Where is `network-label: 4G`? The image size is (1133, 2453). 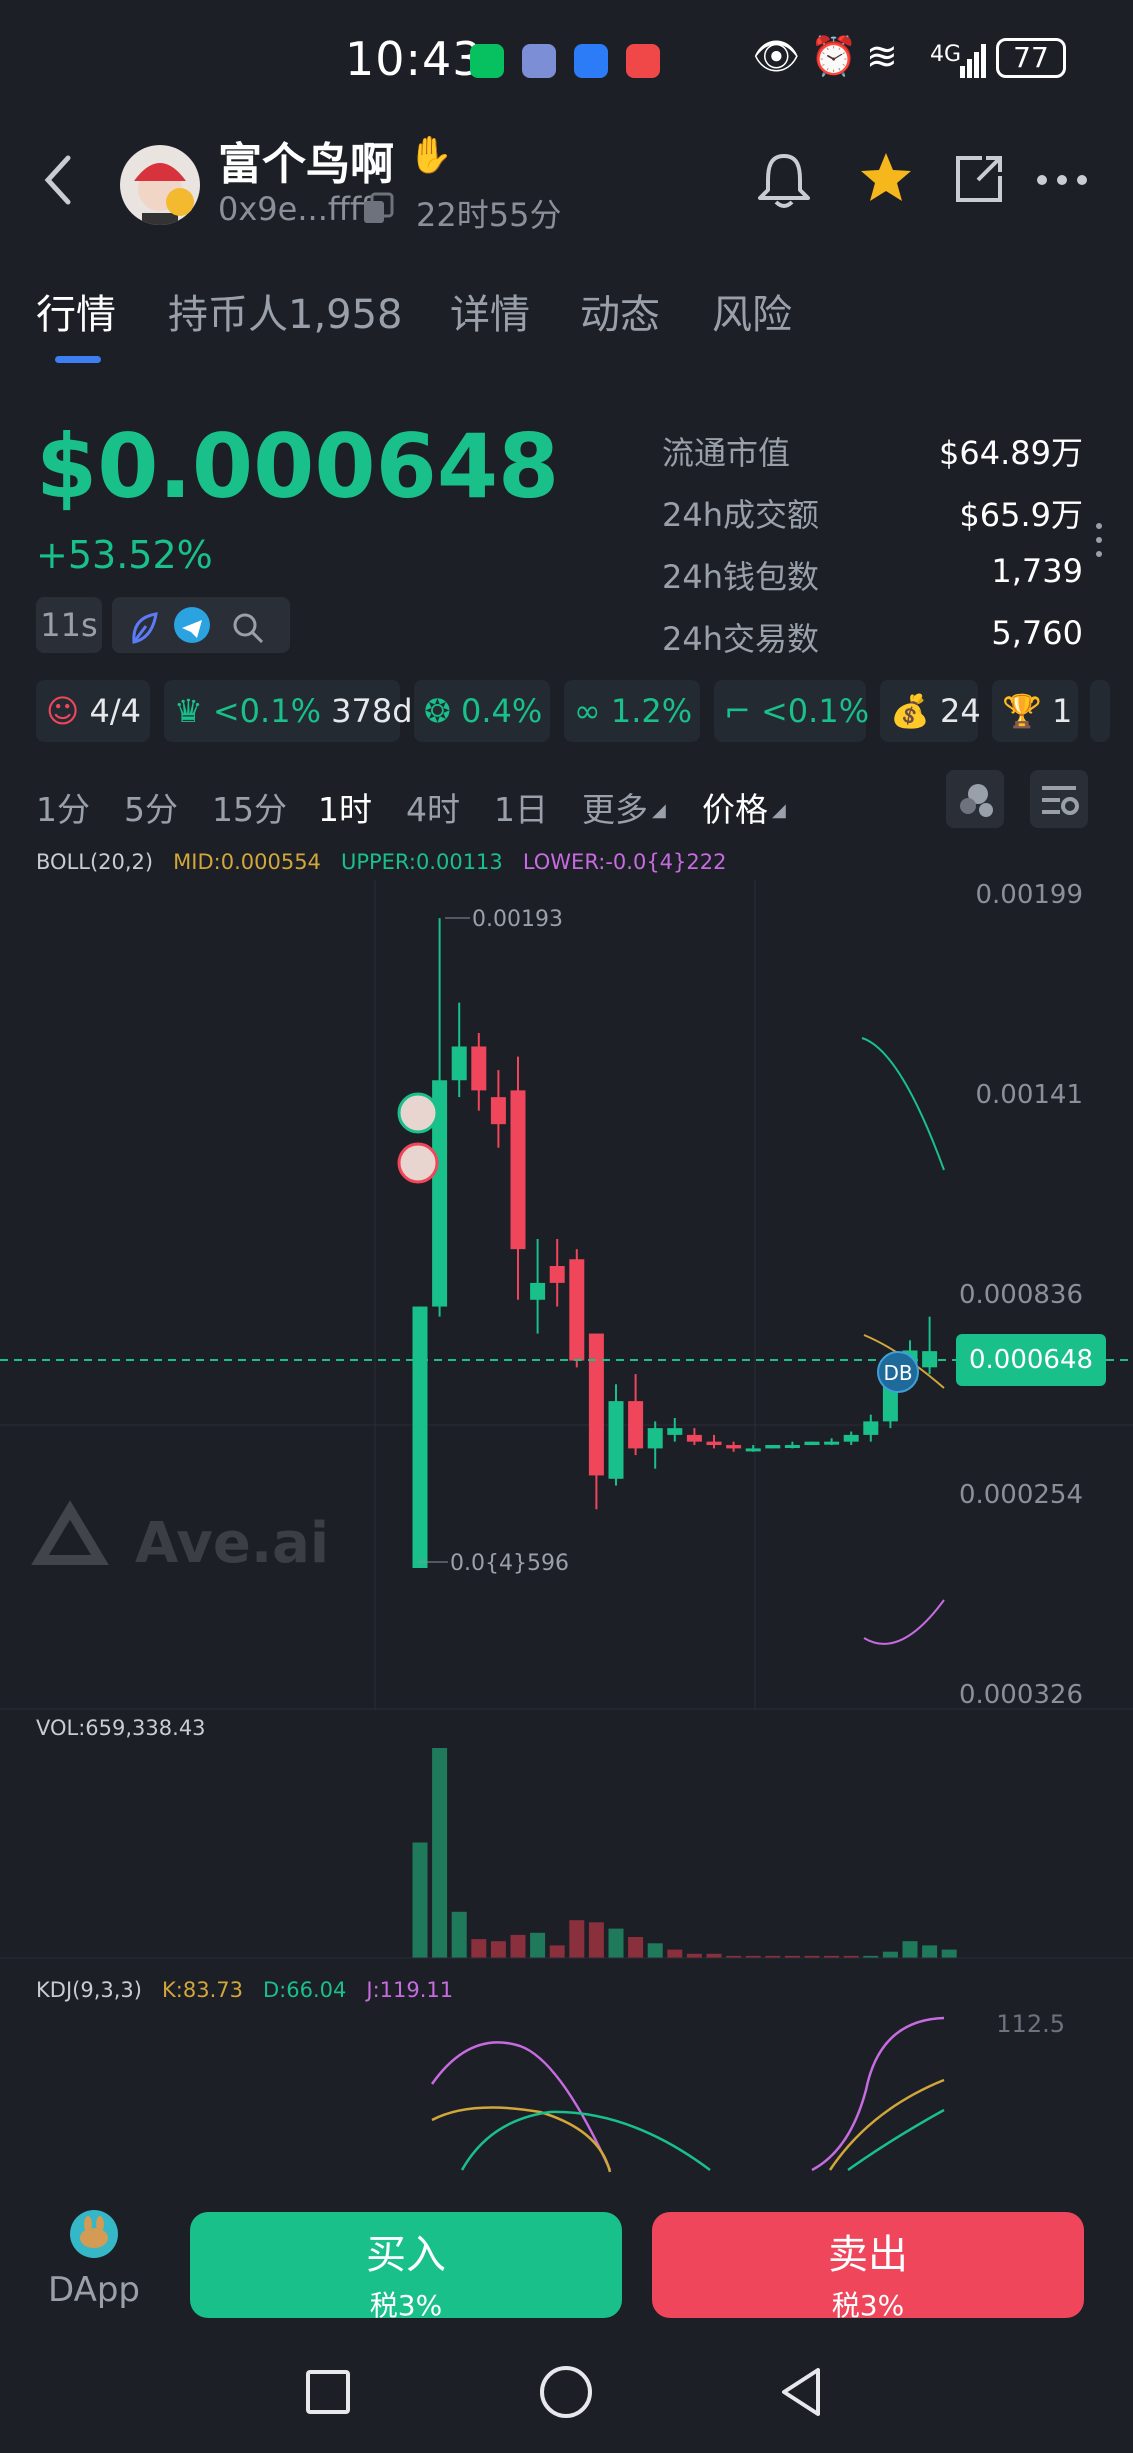 network-label: 4G is located at coordinates (946, 54).